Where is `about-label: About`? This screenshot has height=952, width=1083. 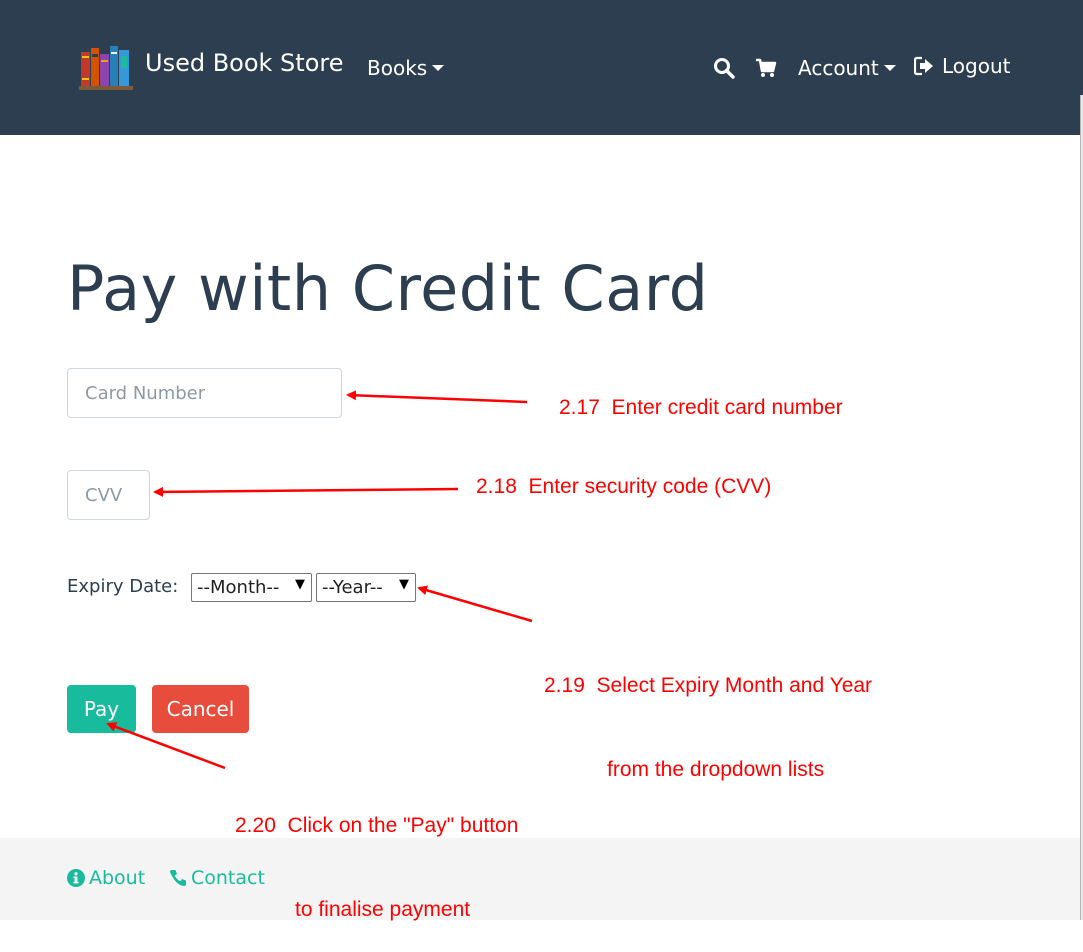
about-label: About is located at coordinates (117, 878).